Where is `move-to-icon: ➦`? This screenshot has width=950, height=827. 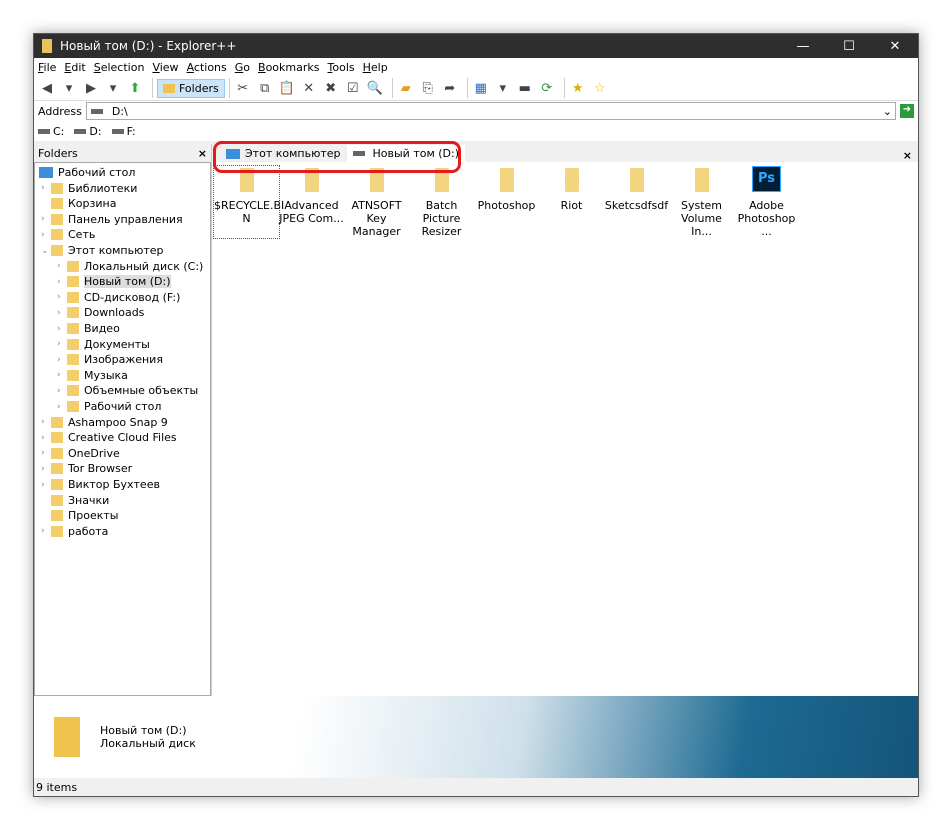
move-to-icon: ➦ is located at coordinates (450, 88).